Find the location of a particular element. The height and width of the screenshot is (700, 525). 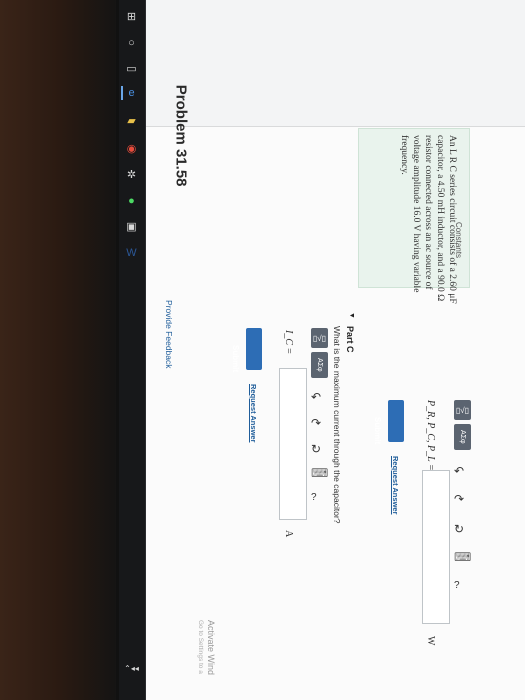

part-b-submit-button: Submit is located at coordinates (388, 422).